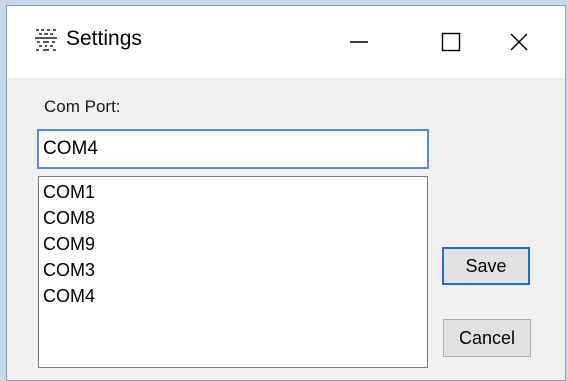  I want to click on list-item-com1: COM1, so click(235, 192).